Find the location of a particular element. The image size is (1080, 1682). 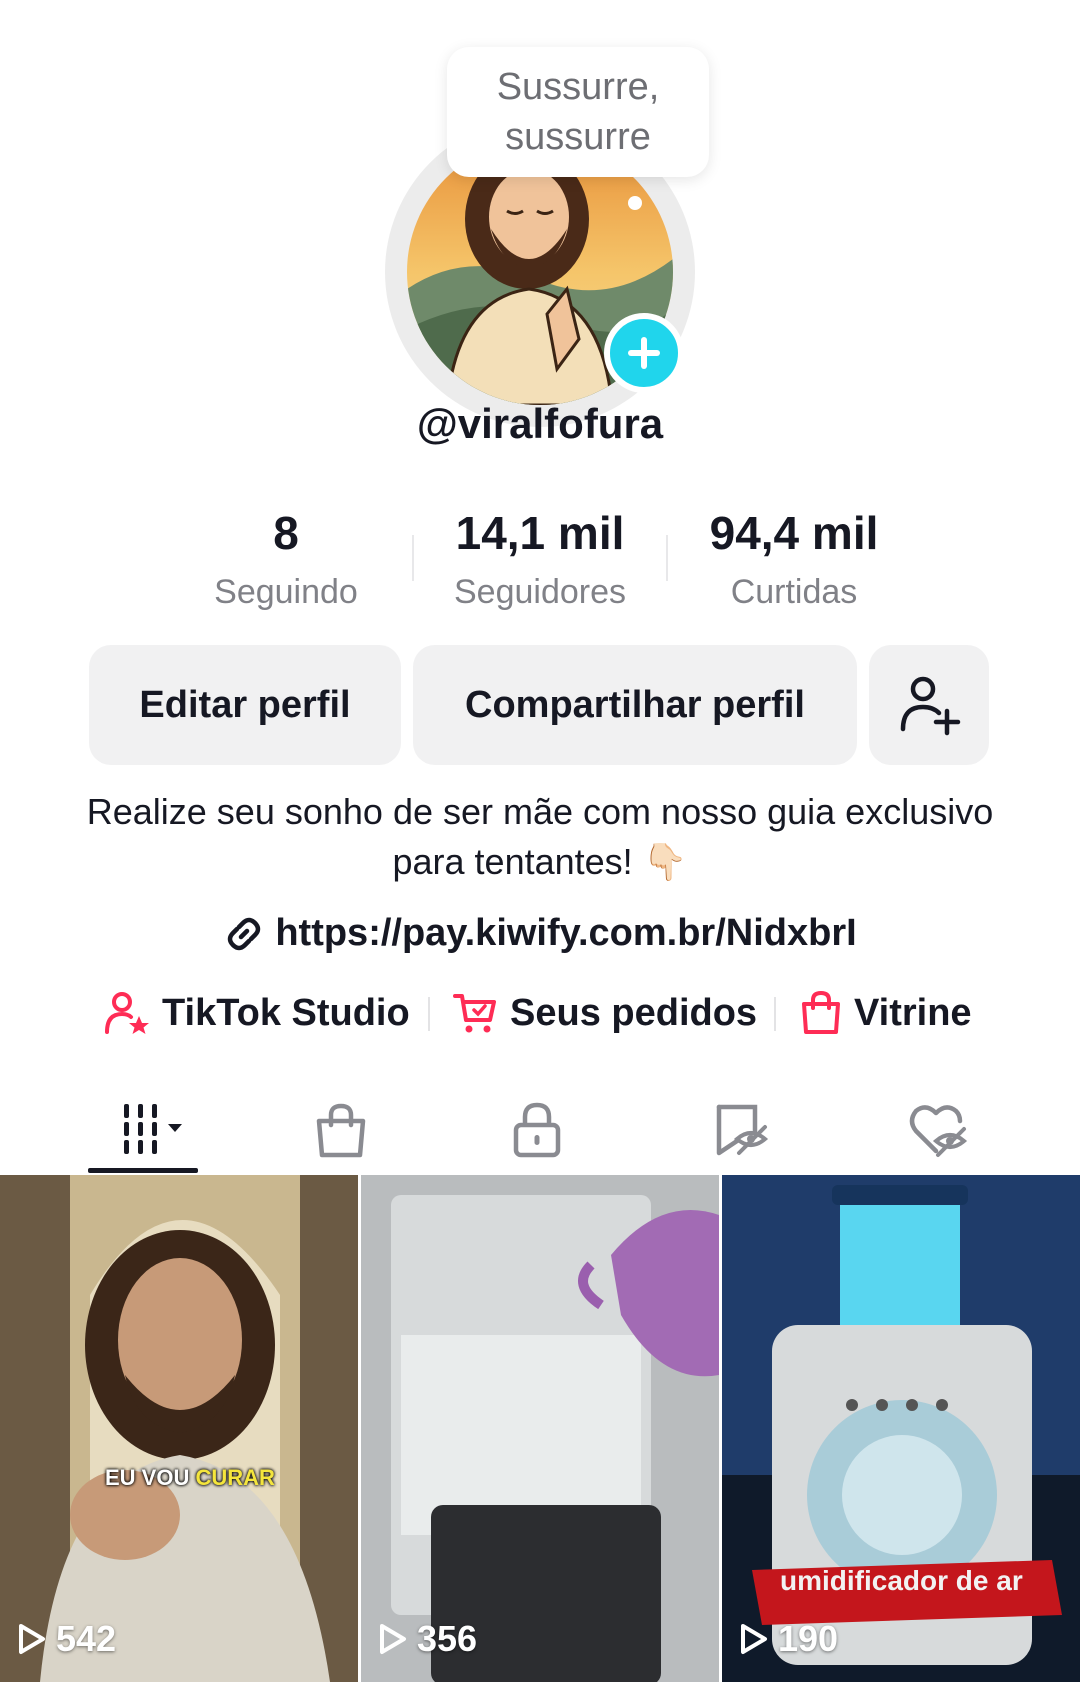

orders-shortcut: Seus pedidos is located at coordinates (604, 1013).